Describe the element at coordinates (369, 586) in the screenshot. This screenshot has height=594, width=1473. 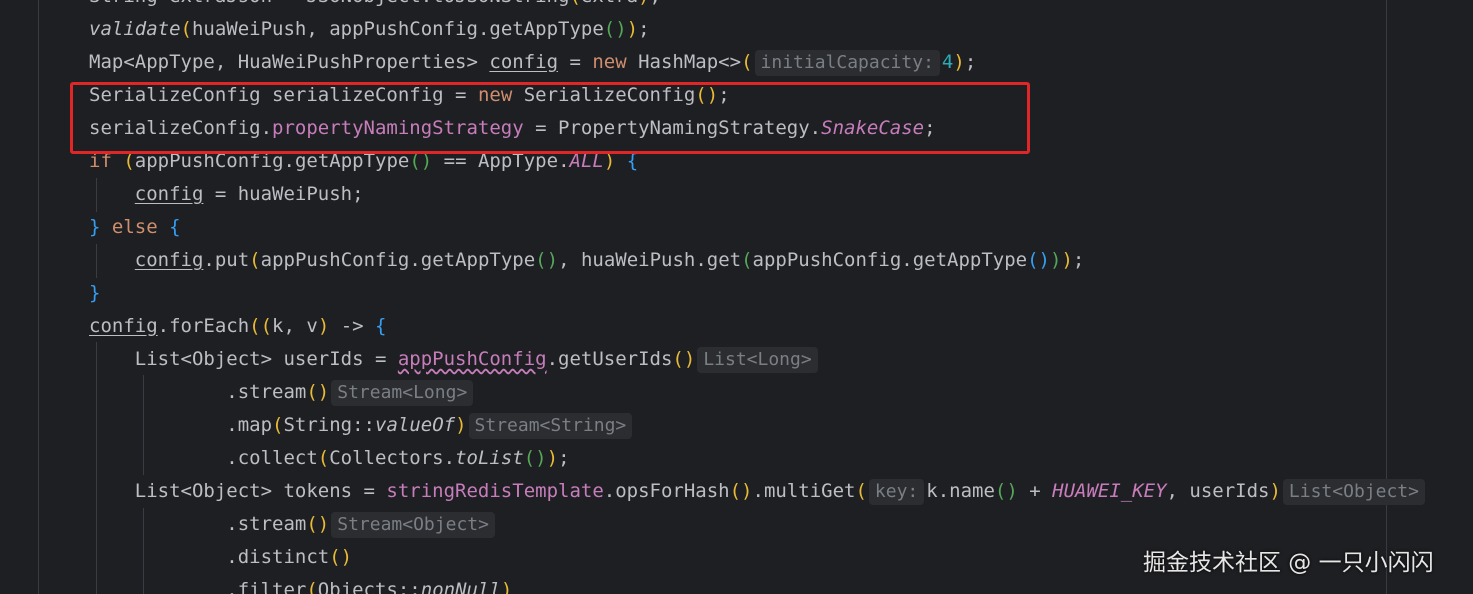
I see `code-token: Objects::` at that location.